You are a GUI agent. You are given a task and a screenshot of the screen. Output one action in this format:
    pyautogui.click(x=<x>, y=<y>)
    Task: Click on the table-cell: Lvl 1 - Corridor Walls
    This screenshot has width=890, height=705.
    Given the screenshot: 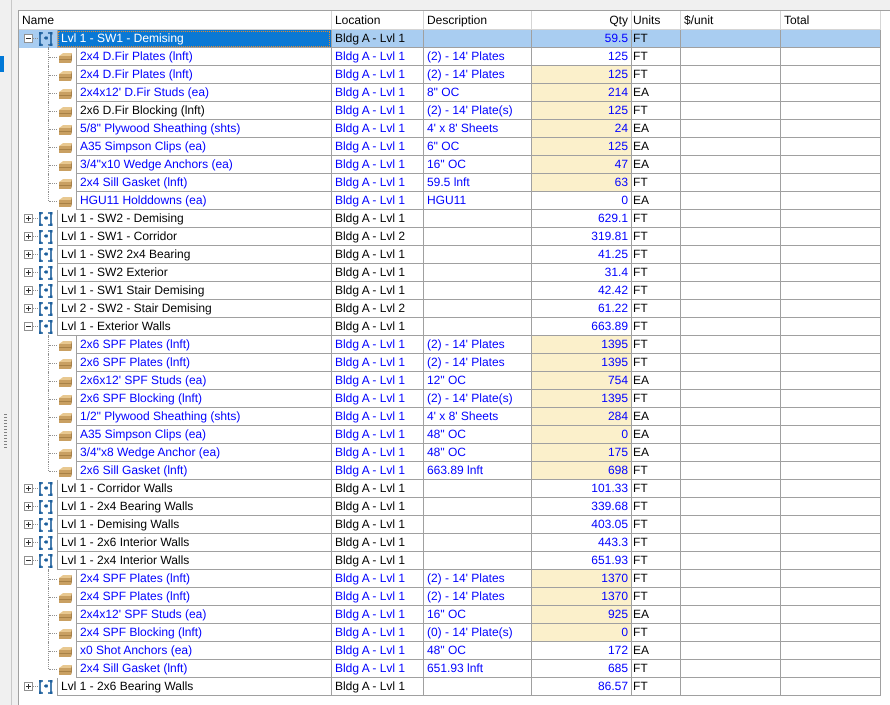 What is the action you would take?
    pyautogui.click(x=194, y=489)
    